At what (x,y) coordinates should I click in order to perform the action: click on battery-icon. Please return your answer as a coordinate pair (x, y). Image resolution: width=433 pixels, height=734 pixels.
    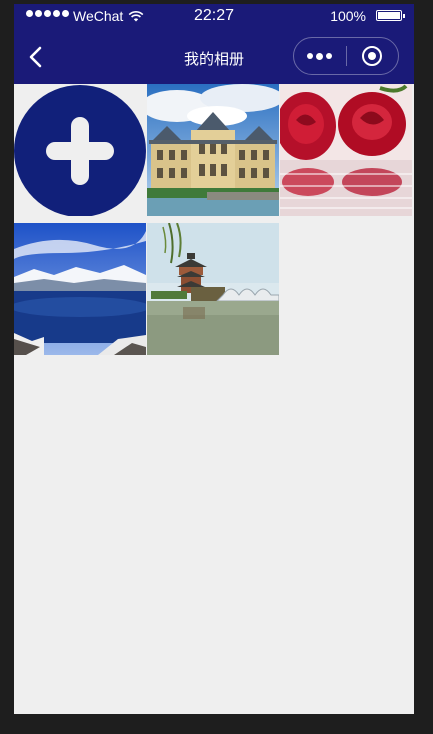
    Looking at the image, I should click on (389, 15).